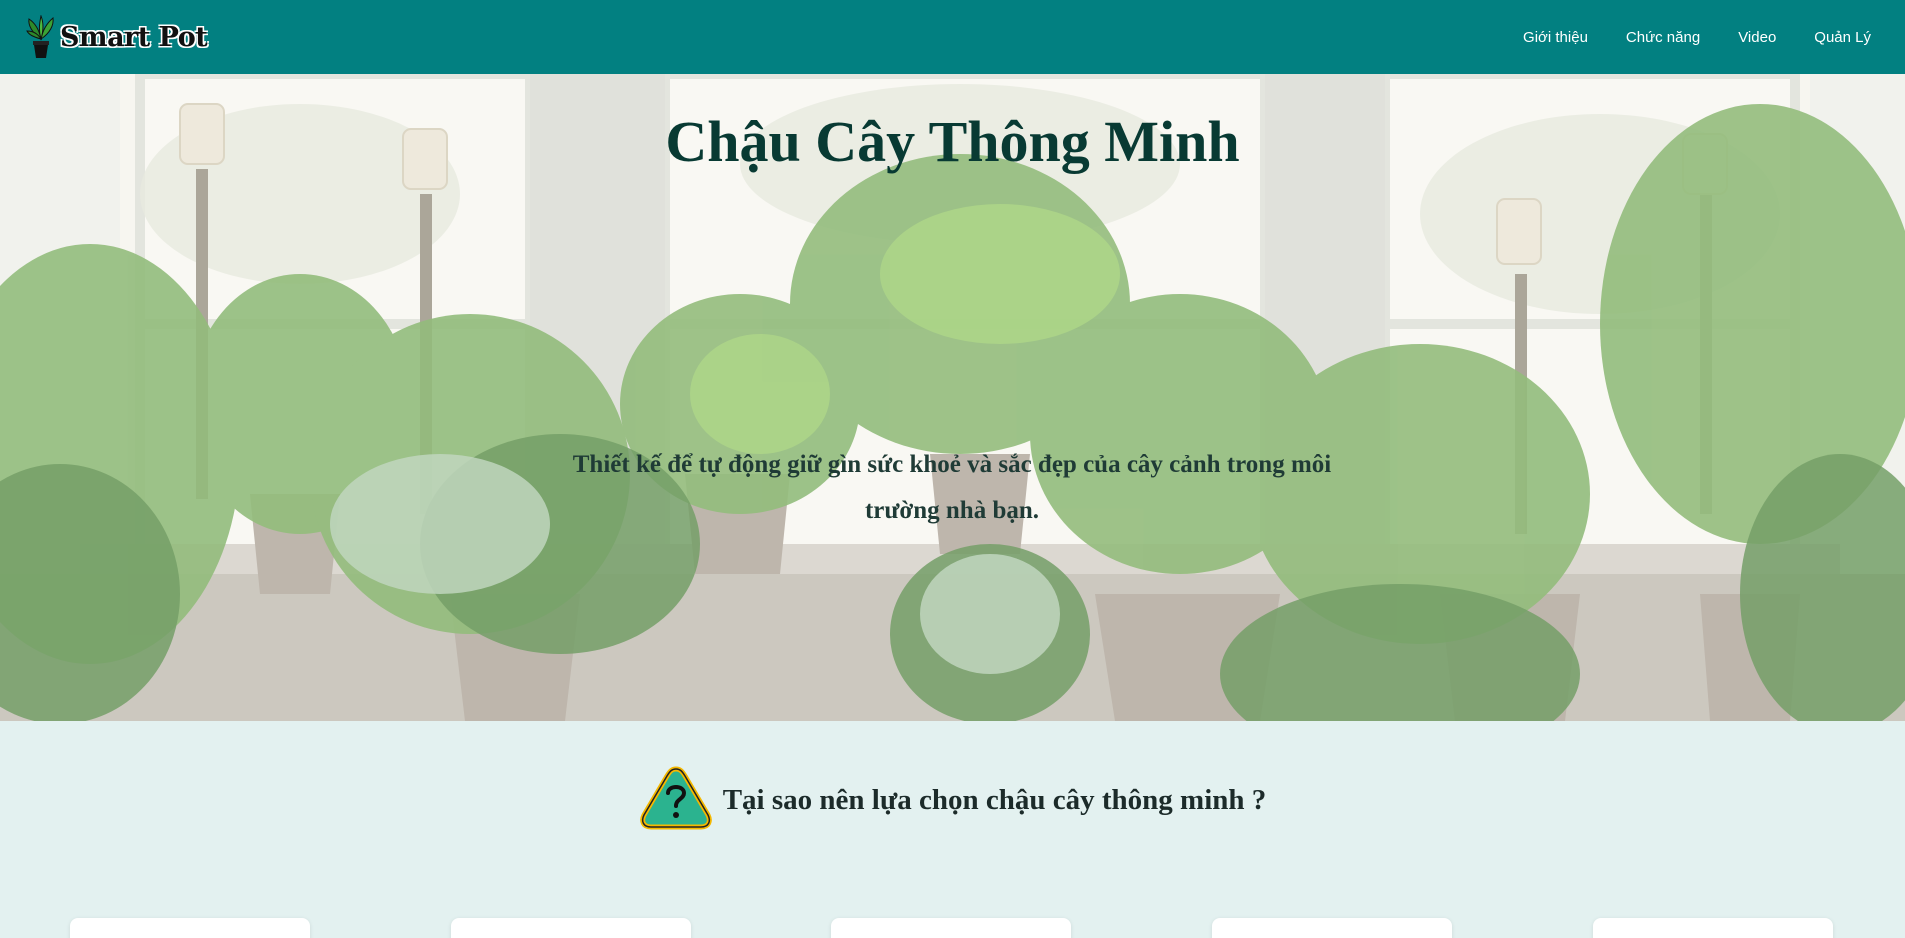  What do you see at coordinates (676, 800) in the screenshot?
I see `question-warning-icon` at bounding box center [676, 800].